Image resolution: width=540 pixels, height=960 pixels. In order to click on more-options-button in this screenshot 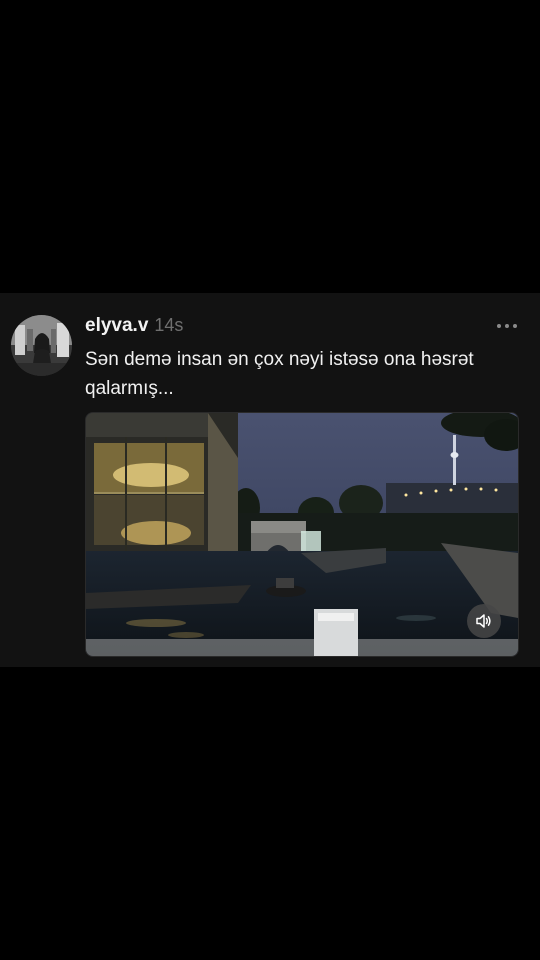, I will do `click(507, 326)`.